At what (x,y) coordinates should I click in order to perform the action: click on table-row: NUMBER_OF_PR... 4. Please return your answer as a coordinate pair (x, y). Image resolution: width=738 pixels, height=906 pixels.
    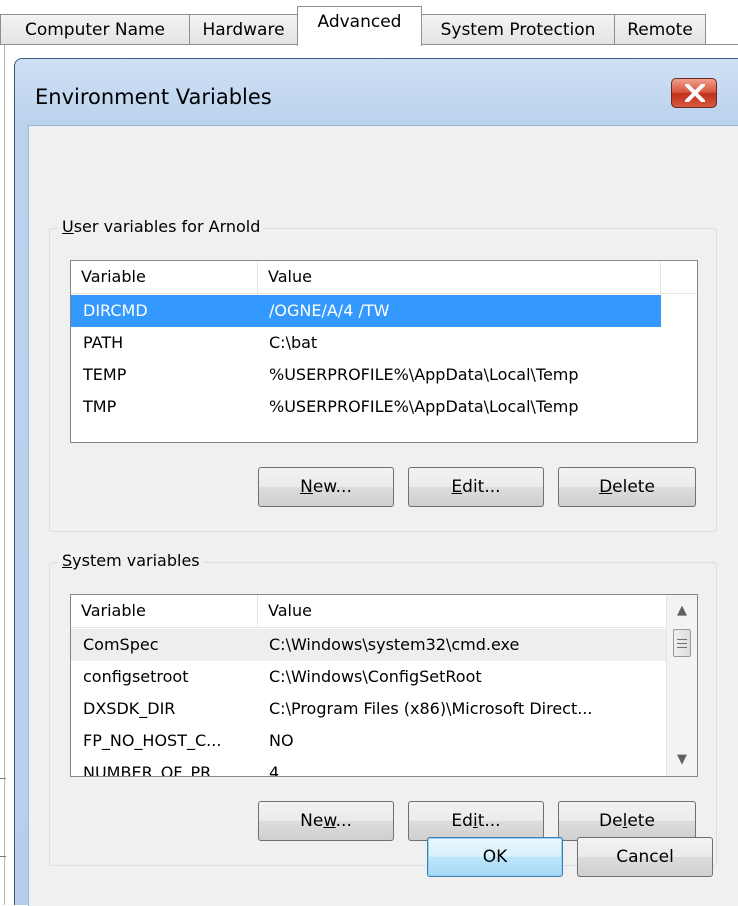
    Looking at the image, I should click on (369, 766).